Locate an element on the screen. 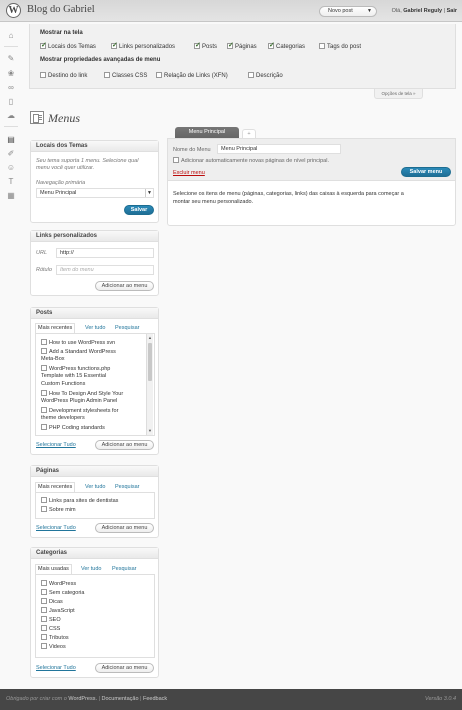 The image size is (462, 710). show-css-classes-checkbox: Classes CSS is located at coordinates (125, 75).